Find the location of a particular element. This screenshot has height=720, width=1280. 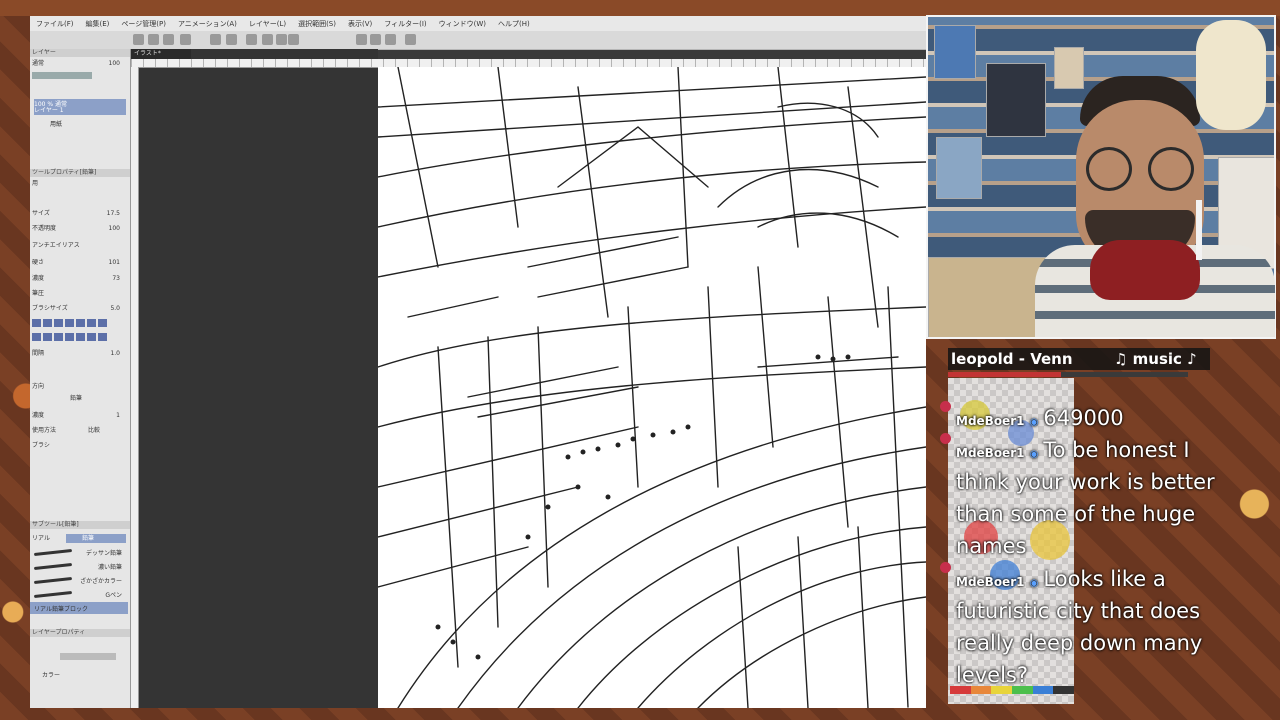

menu-layer: レイヤー(L) is located at coordinates (267, 24).